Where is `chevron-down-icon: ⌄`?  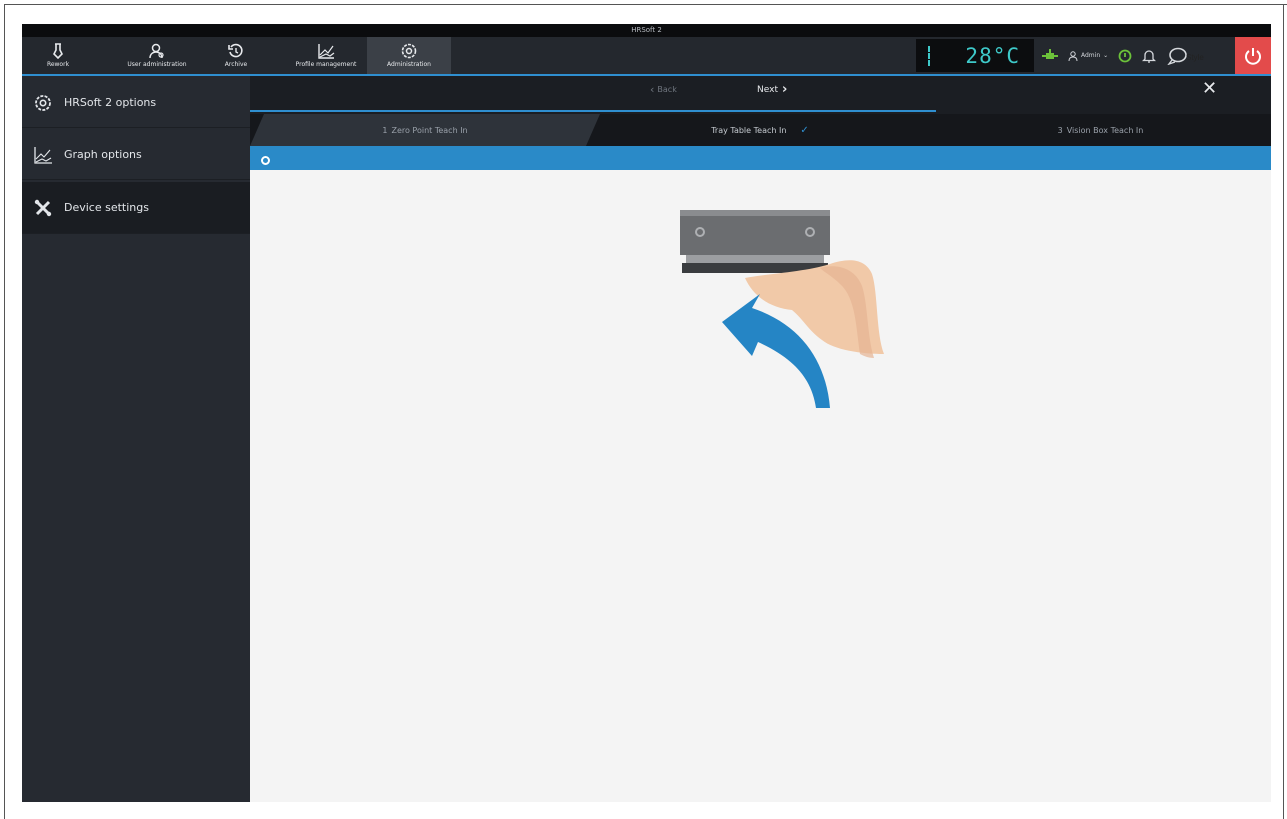 chevron-down-icon: ⌄ is located at coordinates (1106, 55).